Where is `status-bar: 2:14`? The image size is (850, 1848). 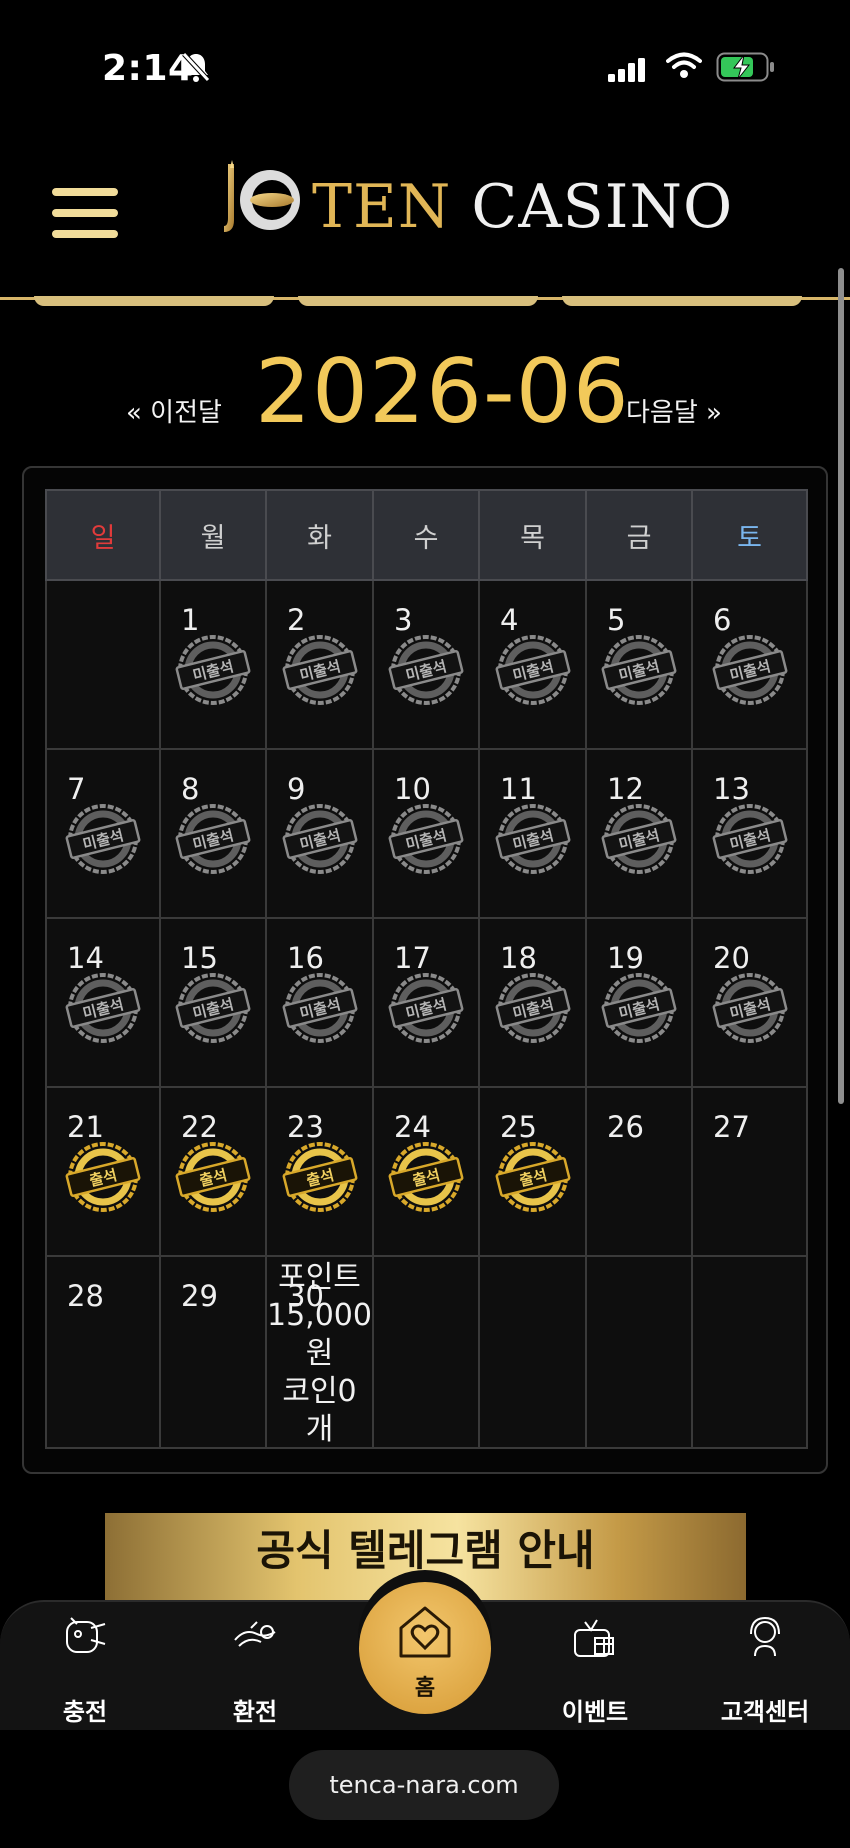
status-bar: 2:14 is located at coordinates (425, 65).